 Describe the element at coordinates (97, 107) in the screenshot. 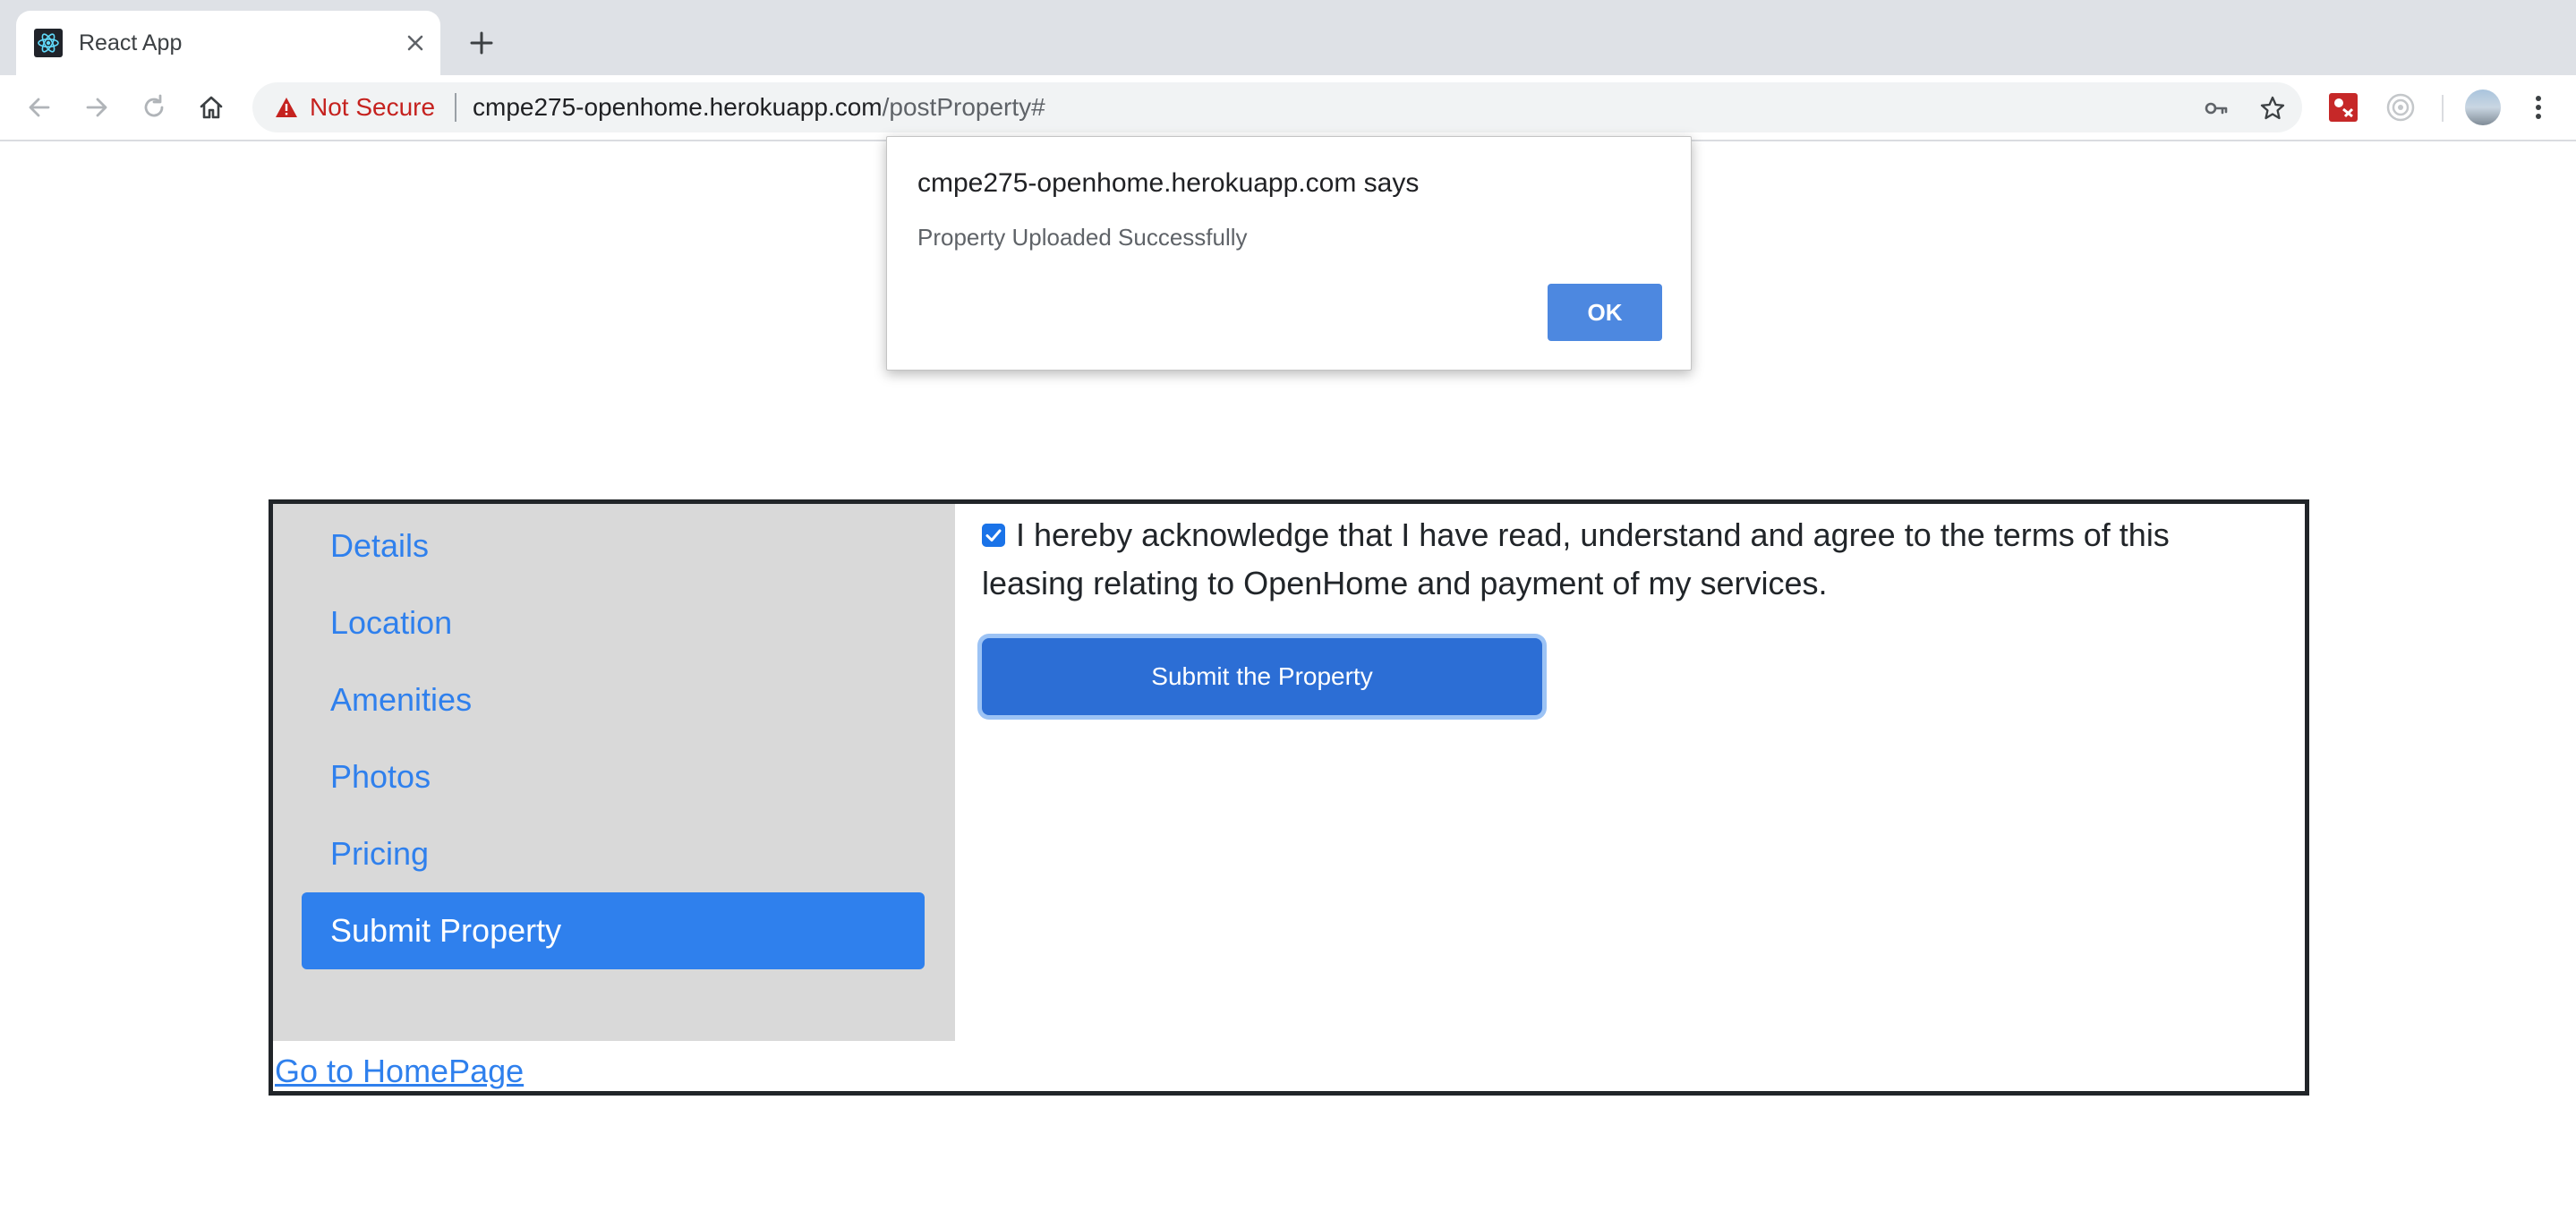

I see `forward-arrow-icon` at that location.